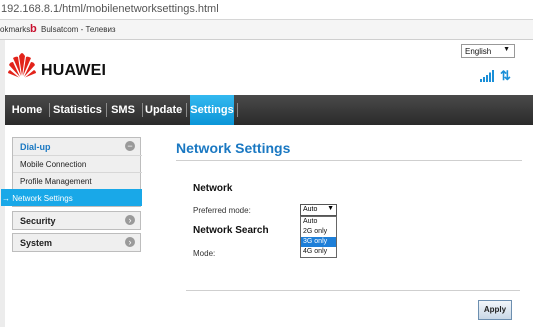 This screenshot has width=533, height=327. I want to click on preferred-mode-dropdown: Auto 2G only 3G only 4G only, so click(318, 237).